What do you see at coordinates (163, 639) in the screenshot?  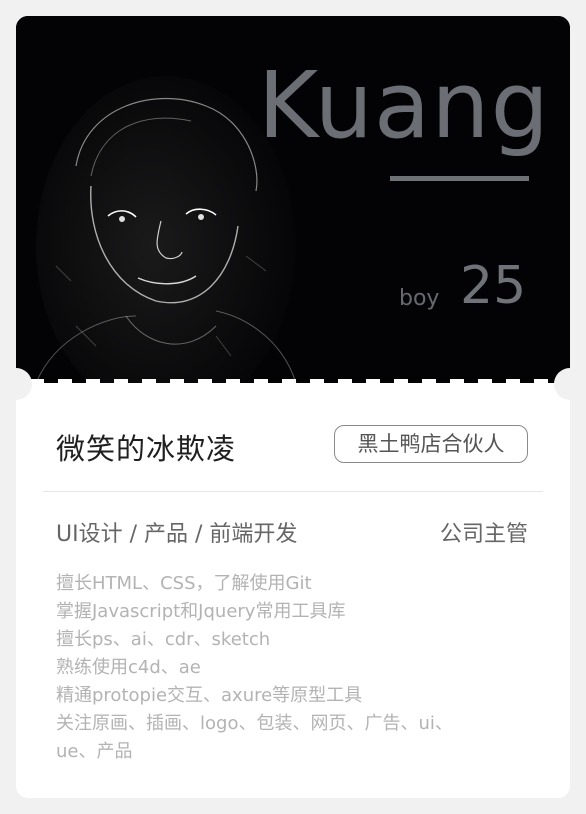 I see `description-line: 擅长ps、ai、cdr、sketch` at bounding box center [163, 639].